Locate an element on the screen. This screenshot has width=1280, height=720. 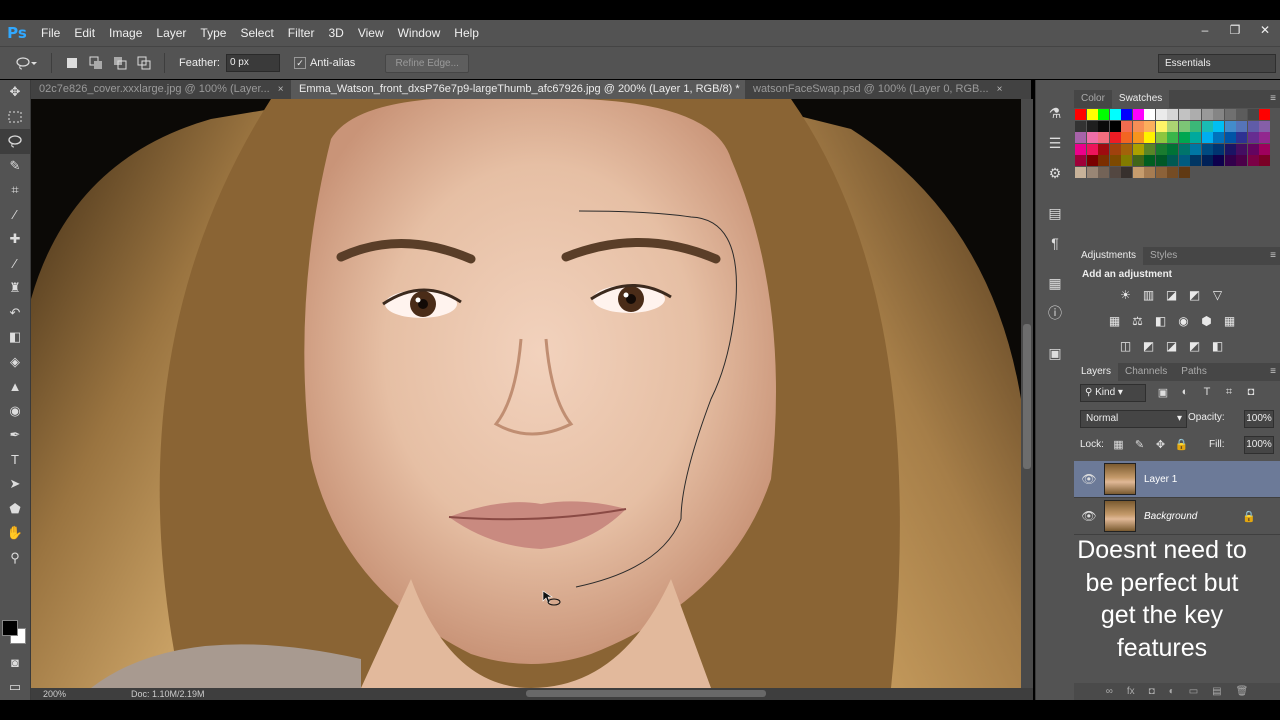
clone-source-icon: ▤ is located at coordinates (1055, 213).